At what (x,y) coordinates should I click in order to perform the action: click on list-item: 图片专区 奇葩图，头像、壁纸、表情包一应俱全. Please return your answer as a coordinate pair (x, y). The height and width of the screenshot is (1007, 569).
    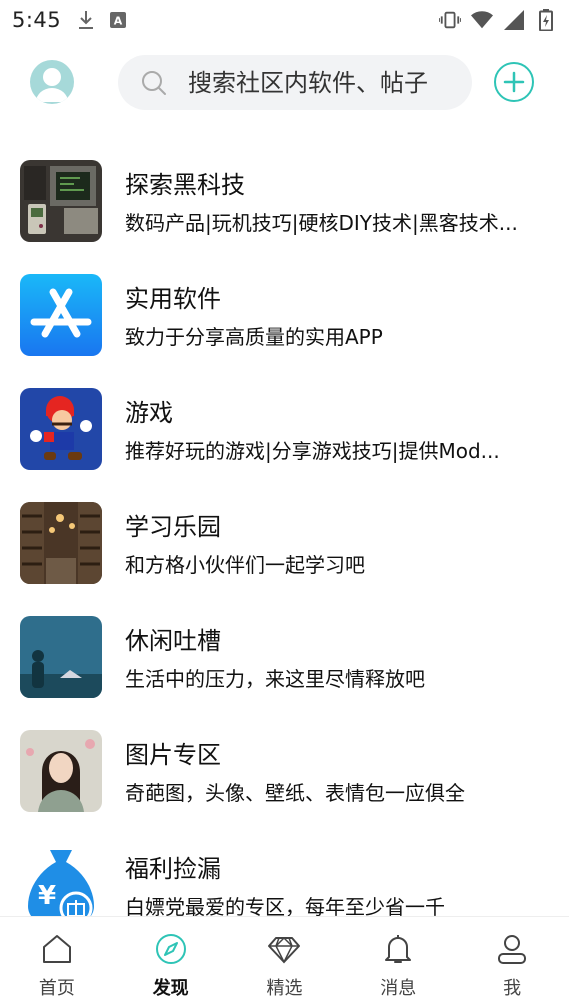
    Looking at the image, I should click on (284, 775).